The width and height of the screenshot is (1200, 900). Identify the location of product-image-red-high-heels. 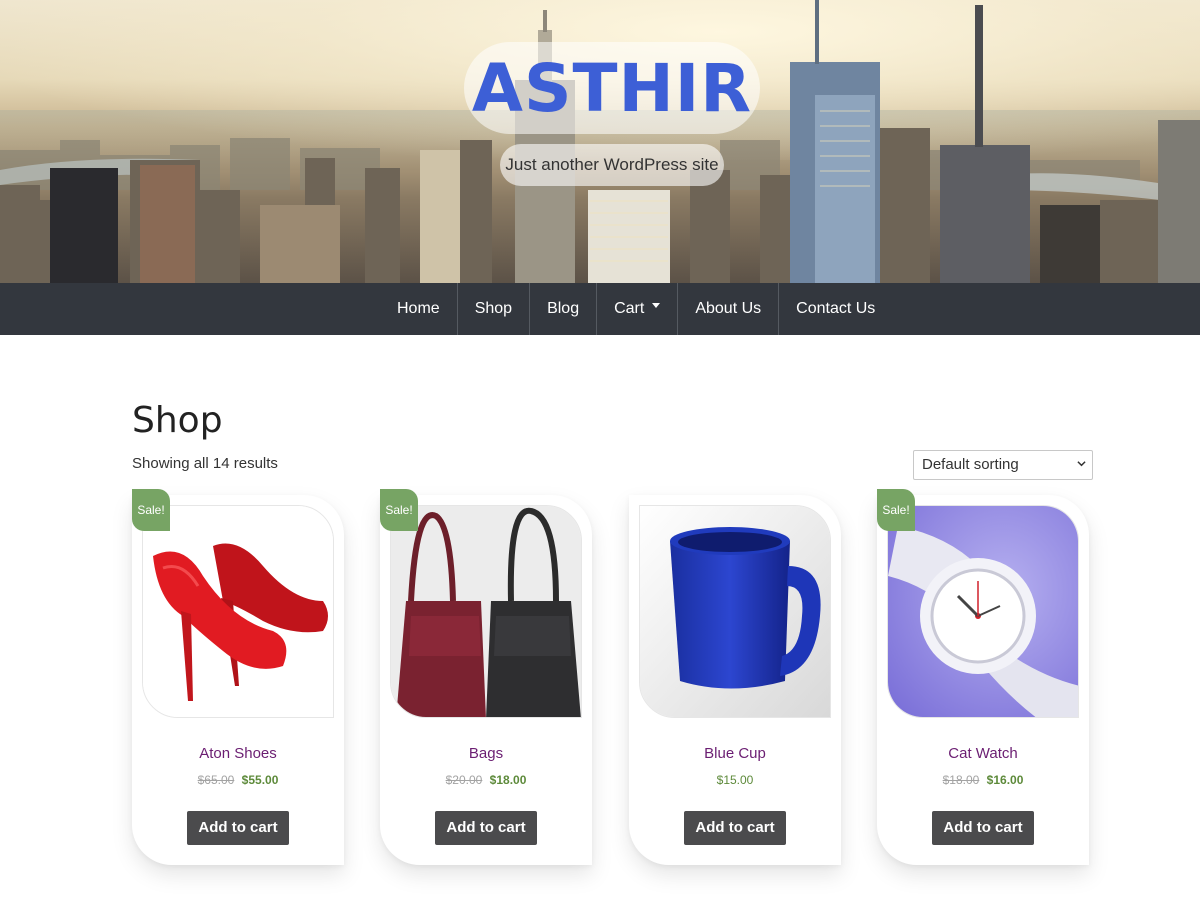
(238, 611).